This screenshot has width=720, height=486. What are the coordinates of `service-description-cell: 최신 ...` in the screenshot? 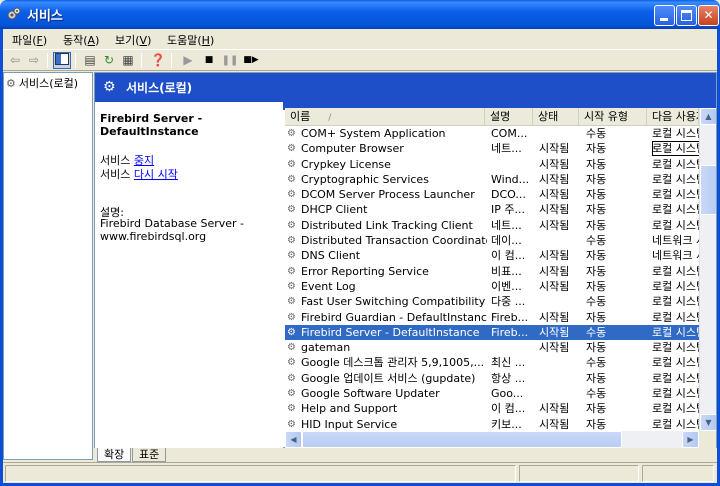 It's located at (508, 363).